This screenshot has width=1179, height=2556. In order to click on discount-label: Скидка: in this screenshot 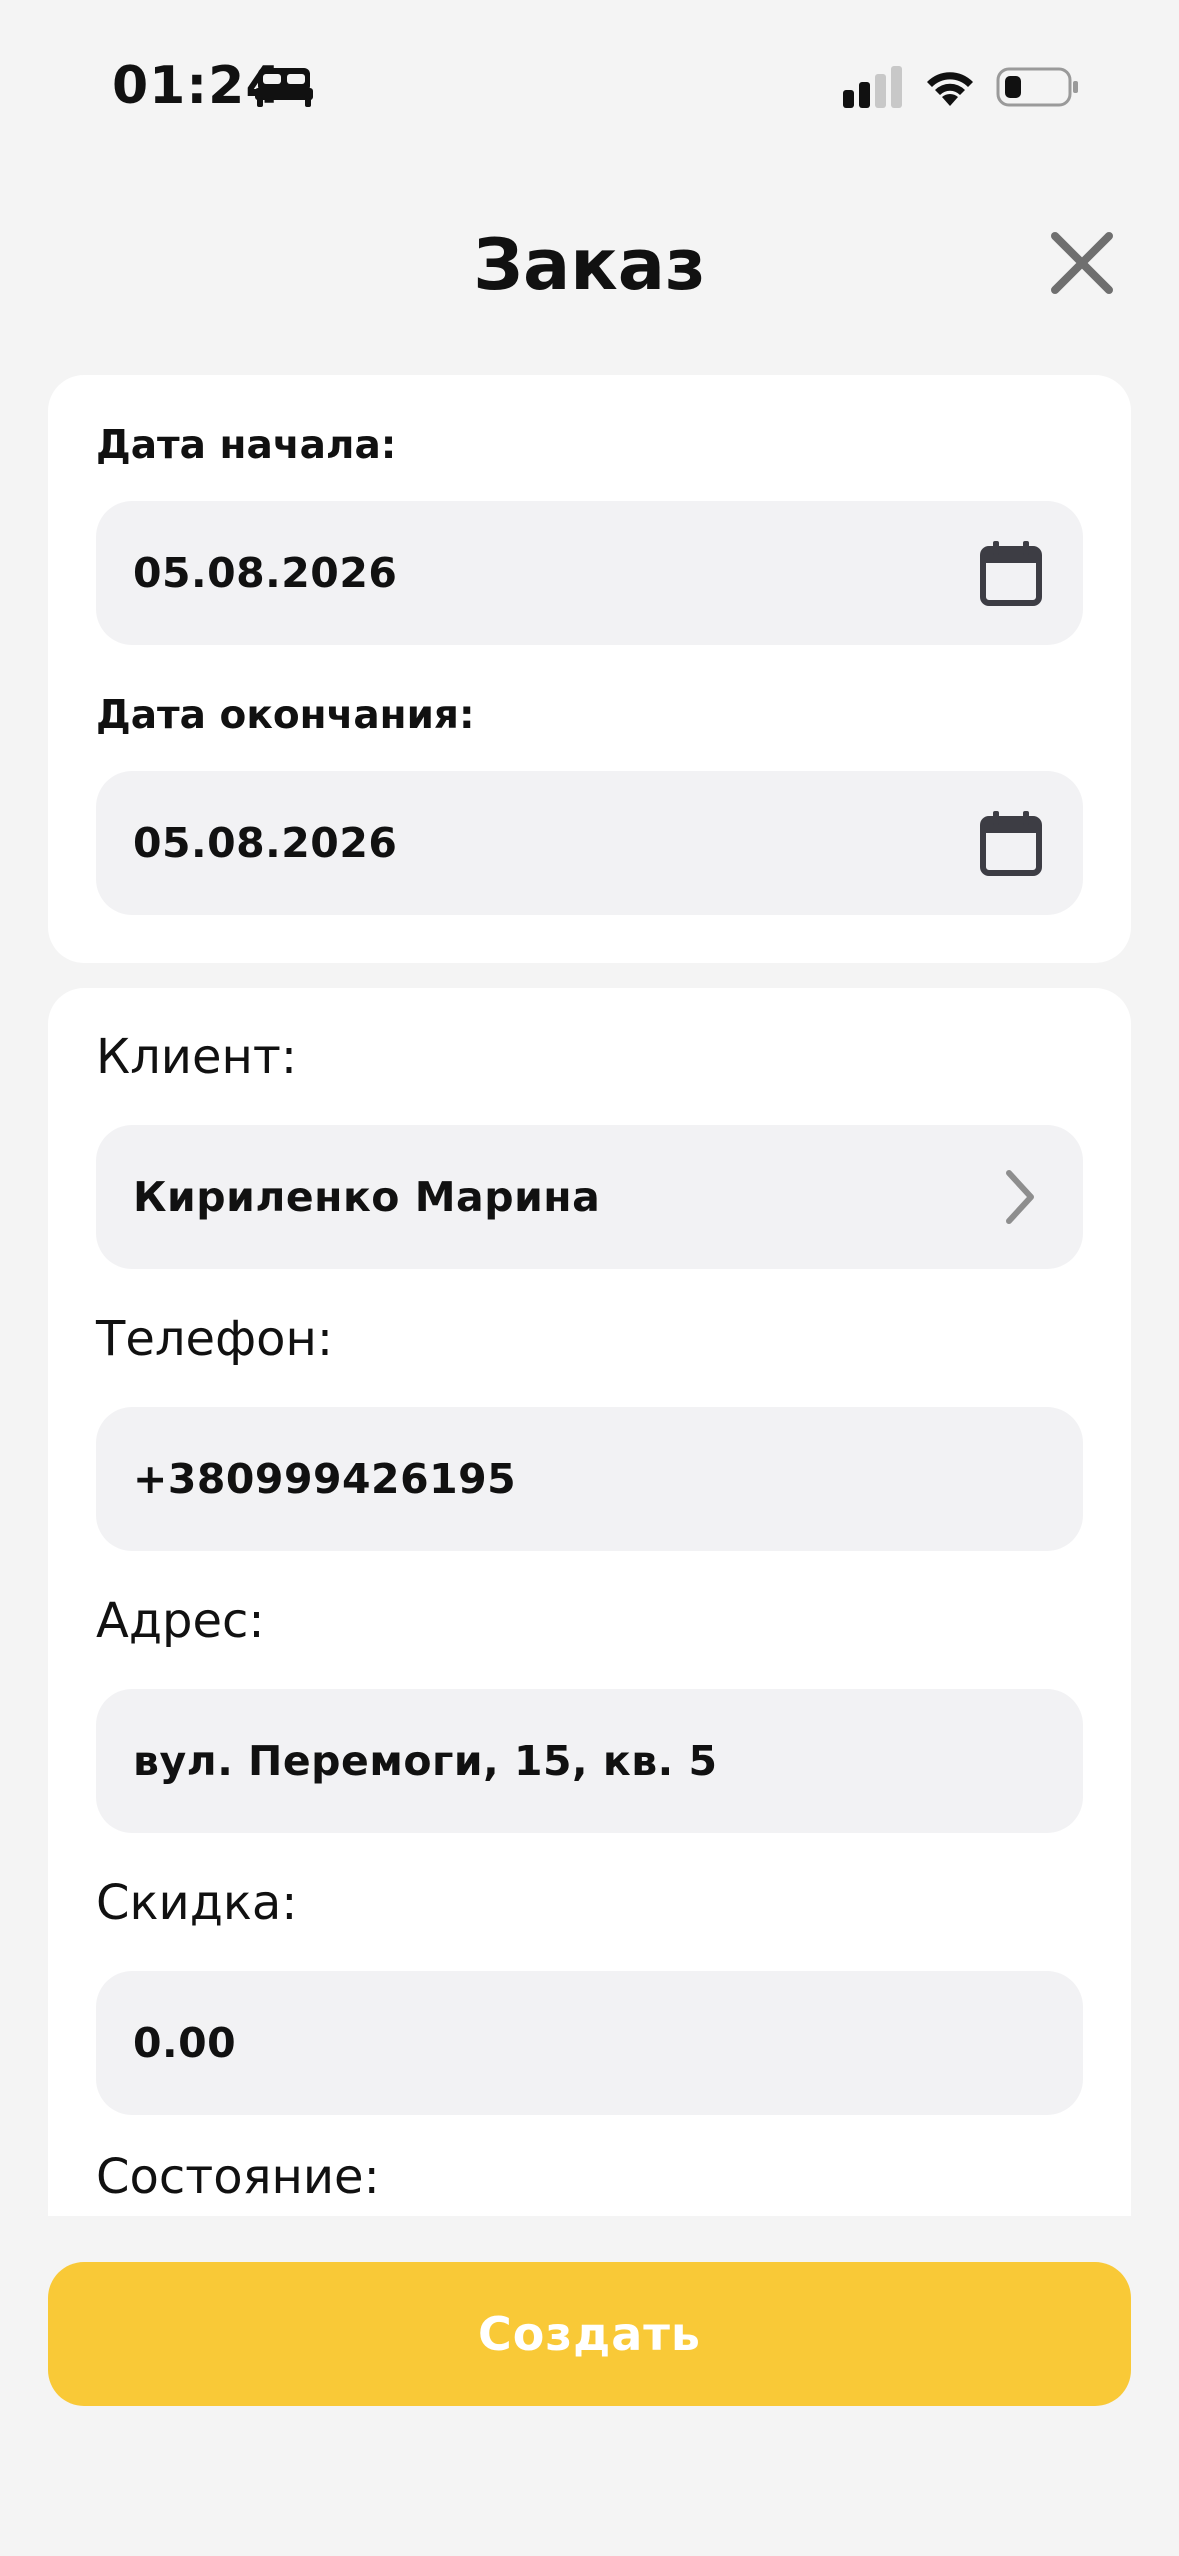, I will do `click(197, 1903)`.